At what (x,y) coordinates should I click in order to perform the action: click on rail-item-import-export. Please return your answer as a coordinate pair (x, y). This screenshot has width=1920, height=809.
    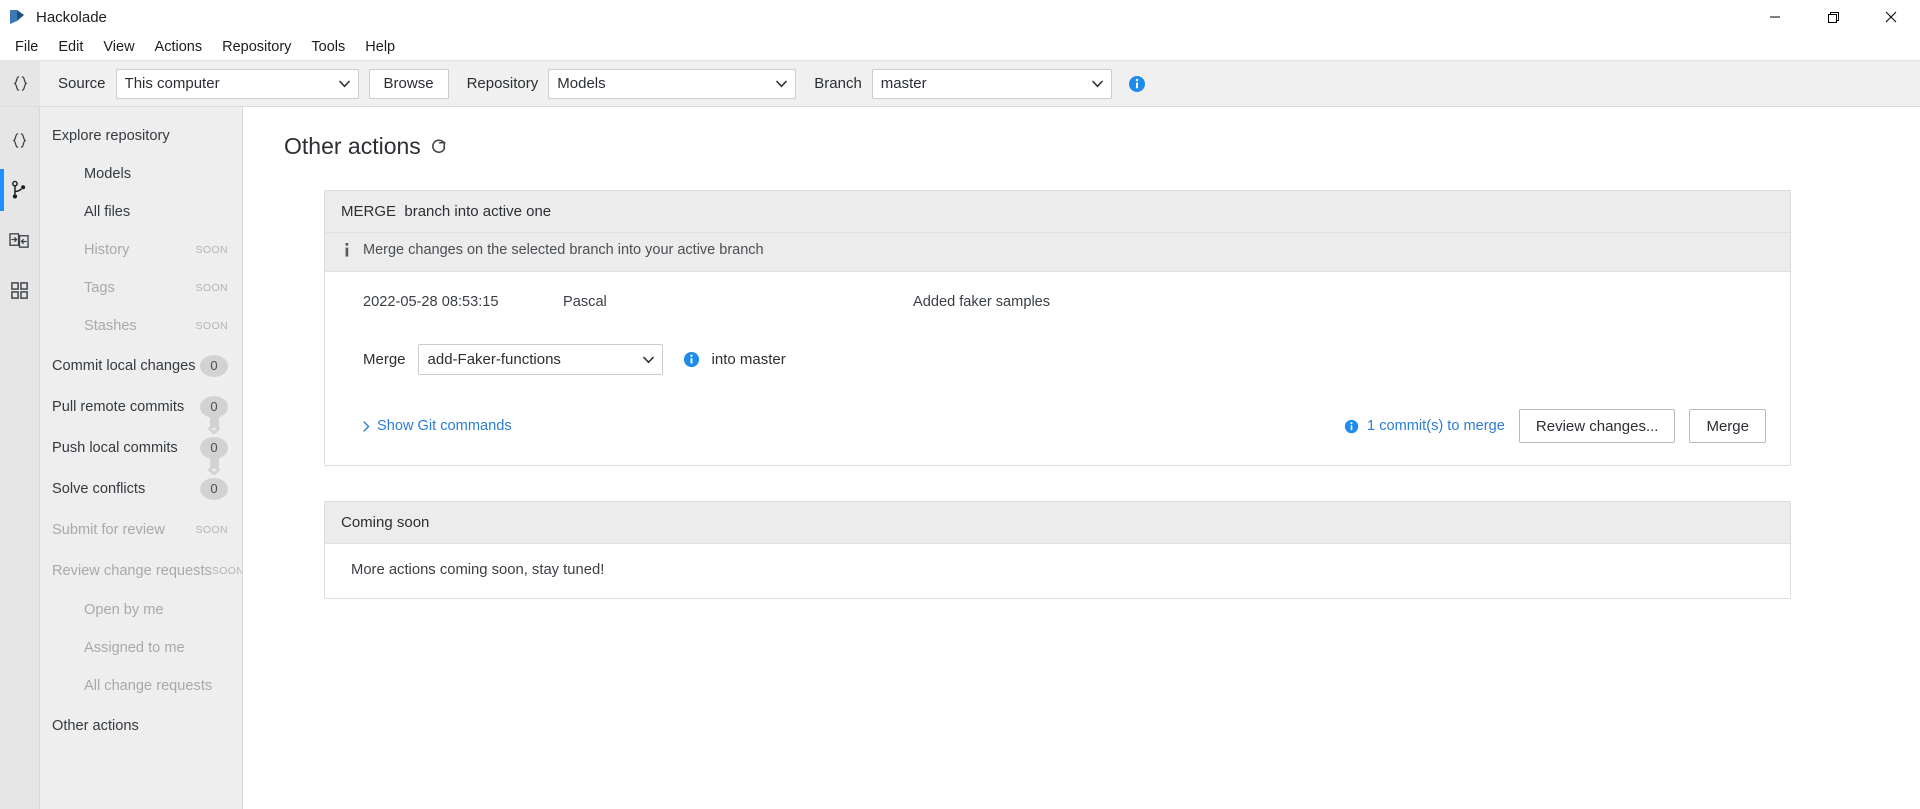
    Looking at the image, I should click on (20, 240).